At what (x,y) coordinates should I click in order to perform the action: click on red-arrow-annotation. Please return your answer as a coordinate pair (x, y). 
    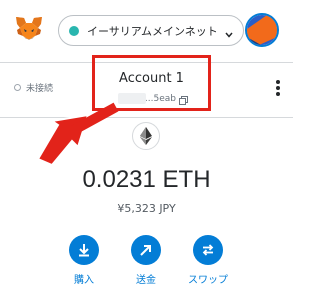
    Looking at the image, I should click on (77, 133).